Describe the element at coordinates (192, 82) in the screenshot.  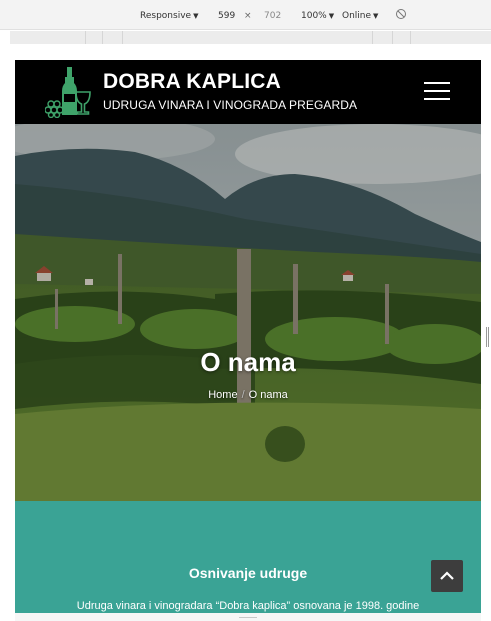
I see `site-title: DOBRA KAPLICA` at that location.